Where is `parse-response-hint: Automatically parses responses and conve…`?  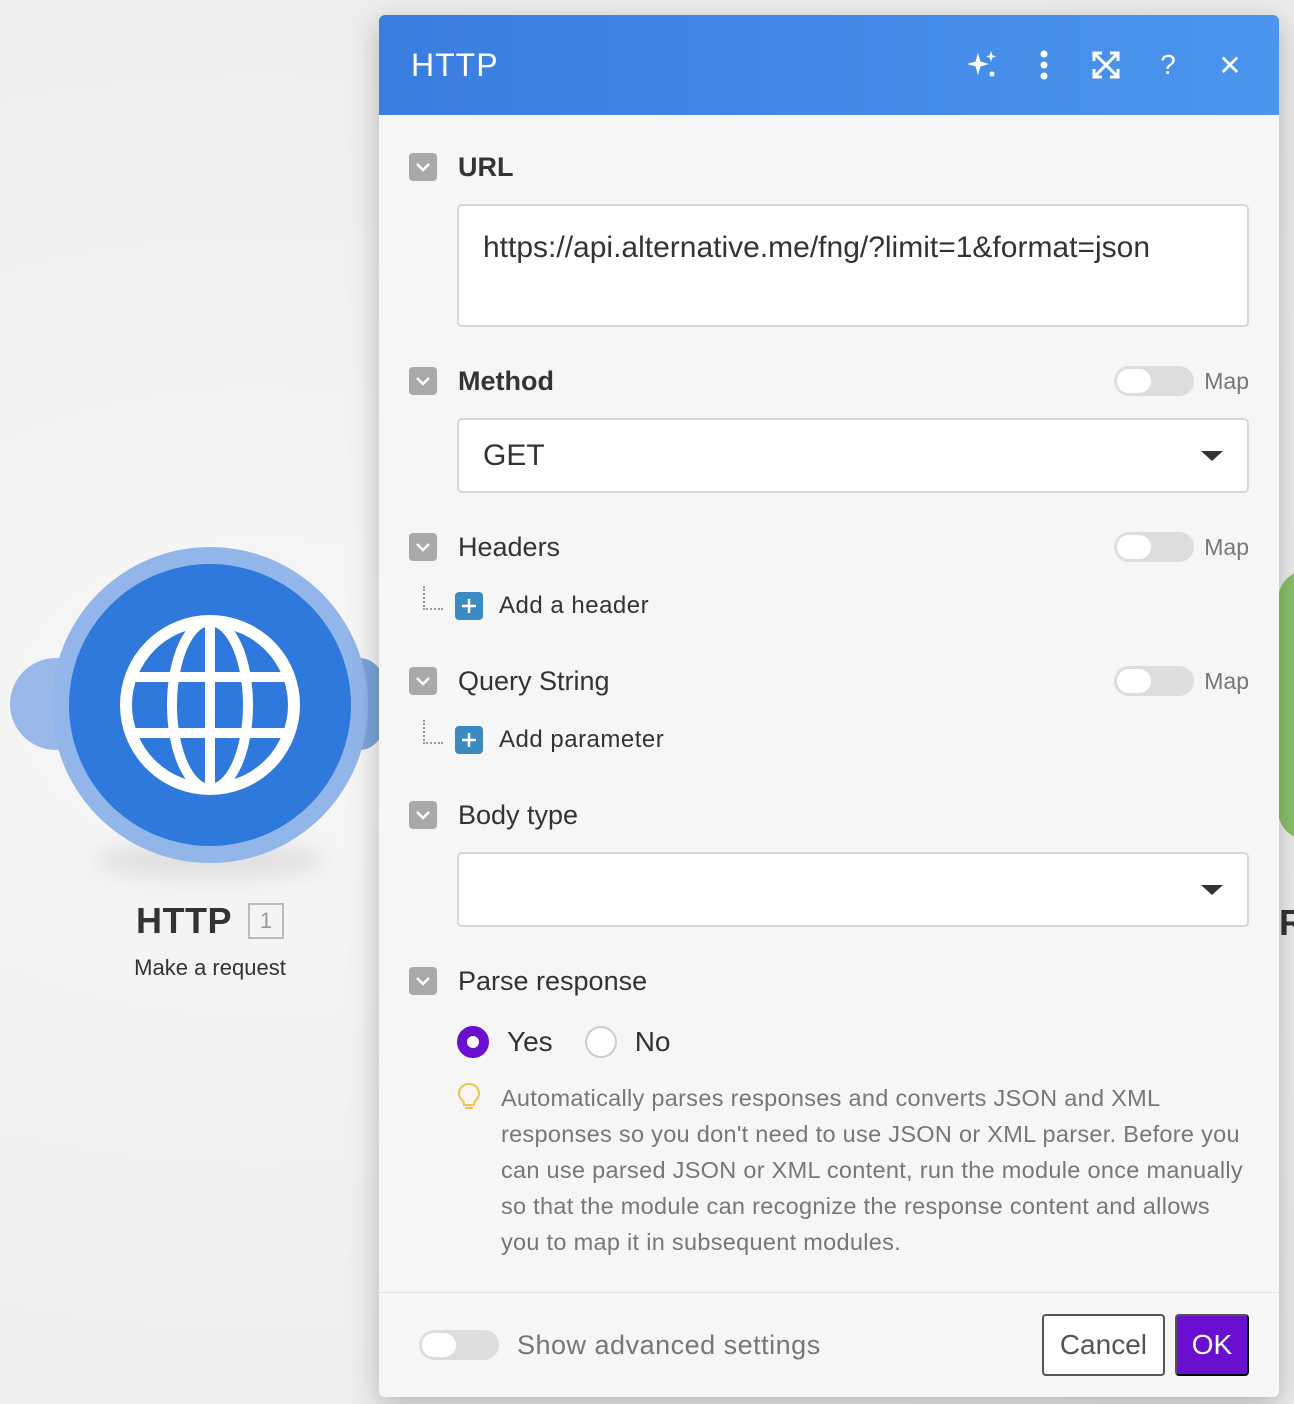 parse-response-hint: Automatically parses responses and conve… is located at coordinates (853, 1170).